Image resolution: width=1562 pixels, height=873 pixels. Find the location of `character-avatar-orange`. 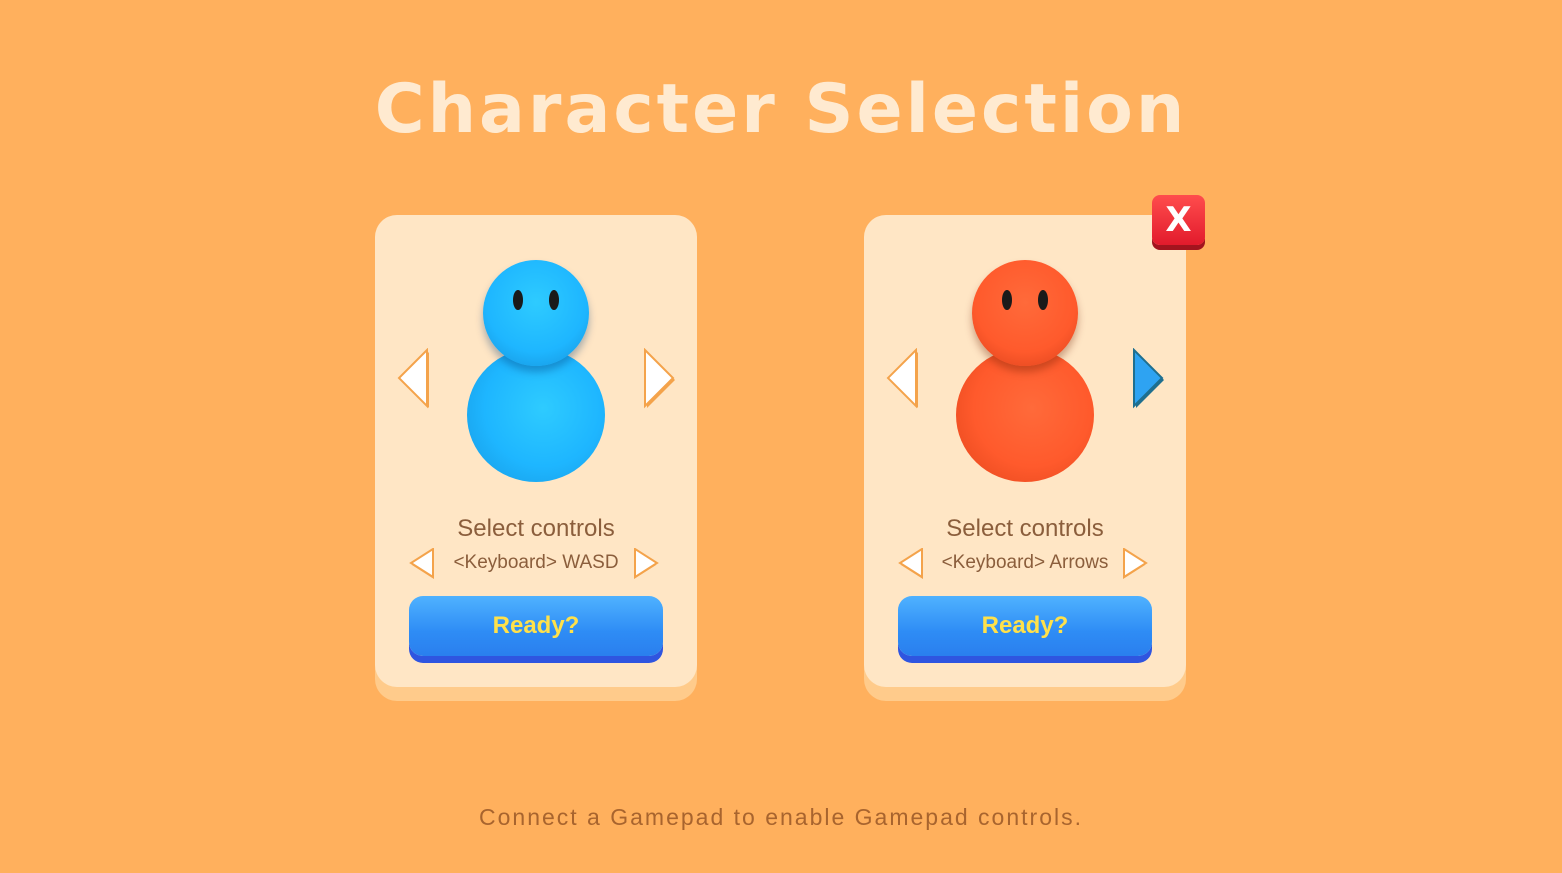

character-avatar-orange is located at coordinates (1026, 372).